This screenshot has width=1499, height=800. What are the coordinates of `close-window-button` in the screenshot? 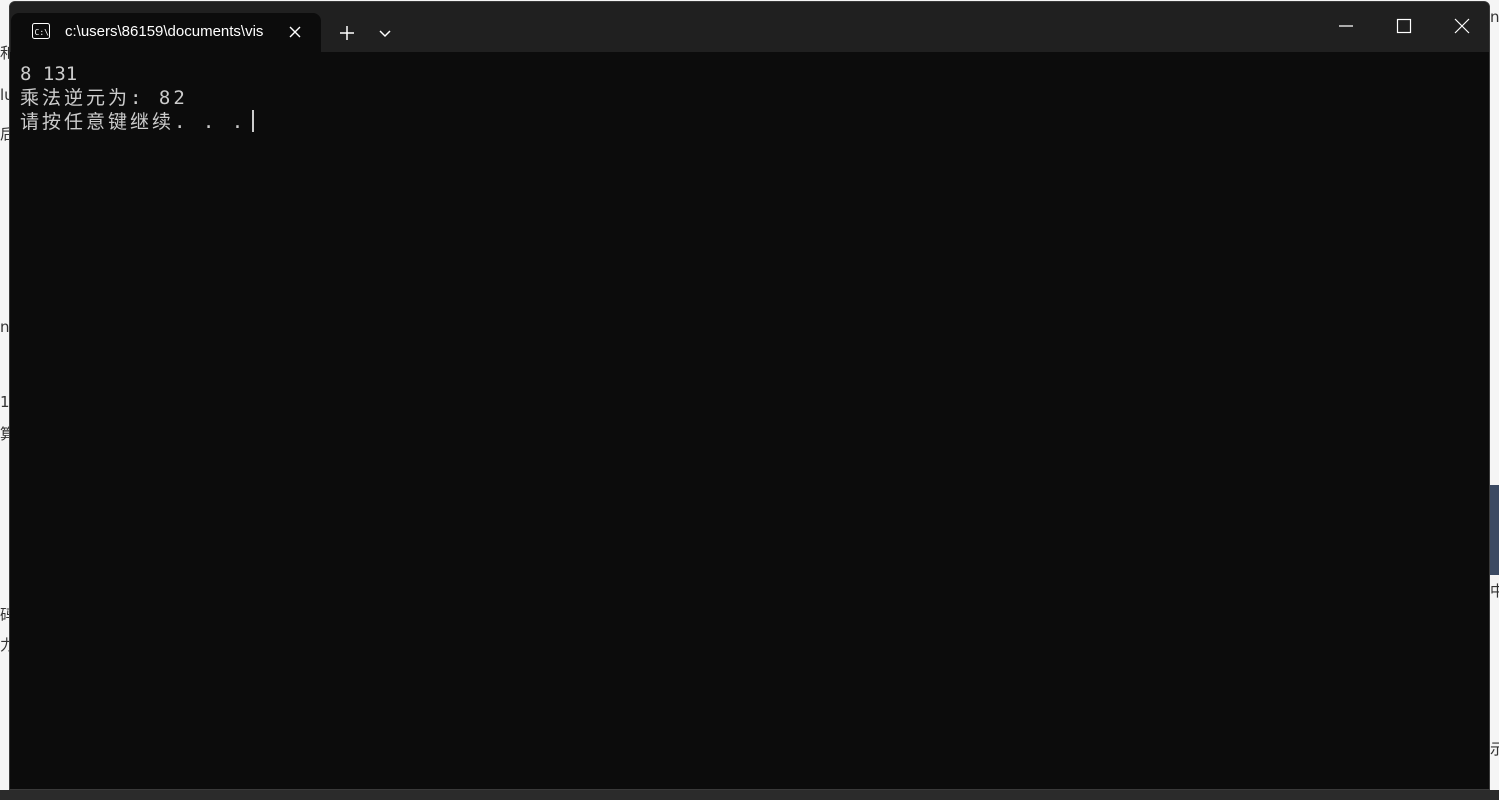 It's located at (1461, 25).